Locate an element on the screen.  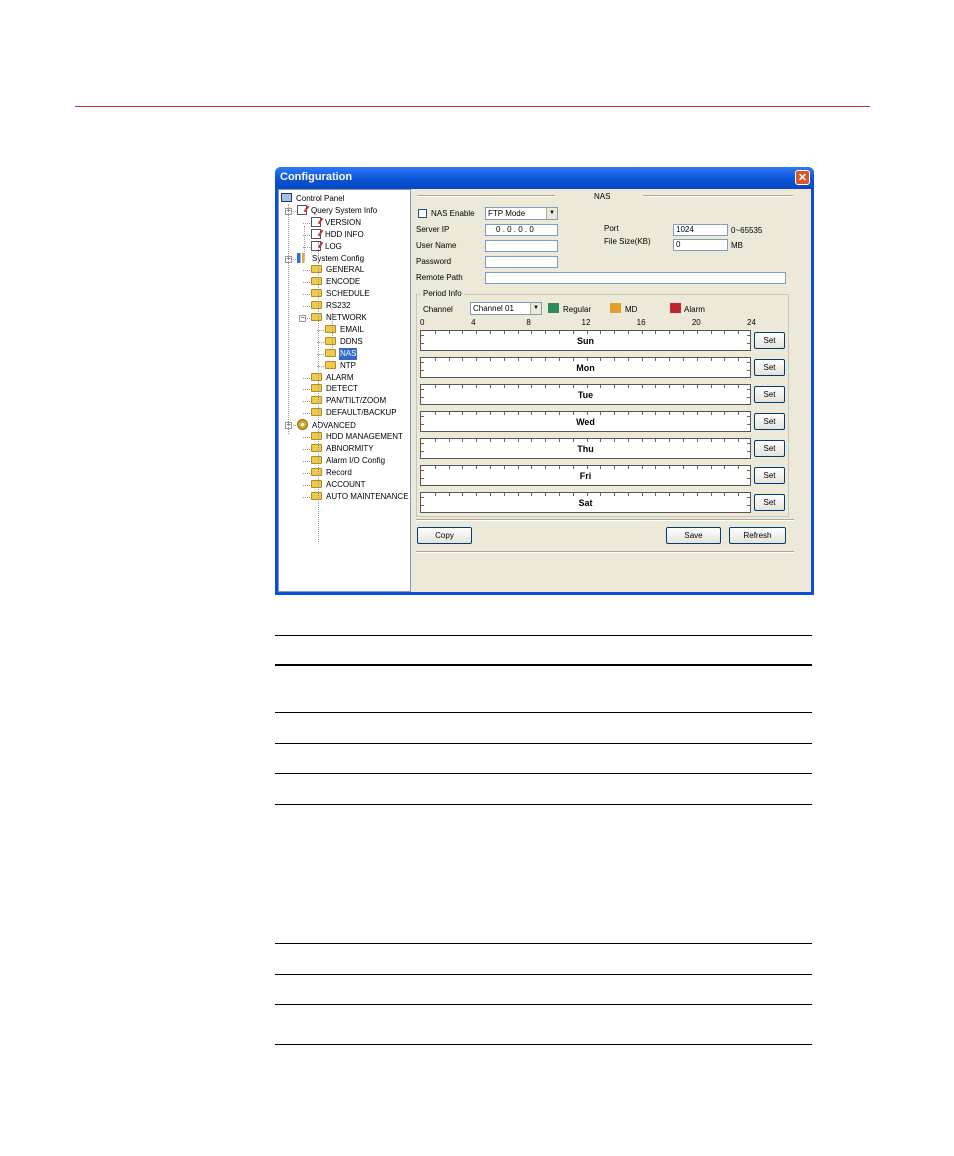
tree-item-hdd-management: HDD MANAGEMENT is located at coordinates (357, 437).